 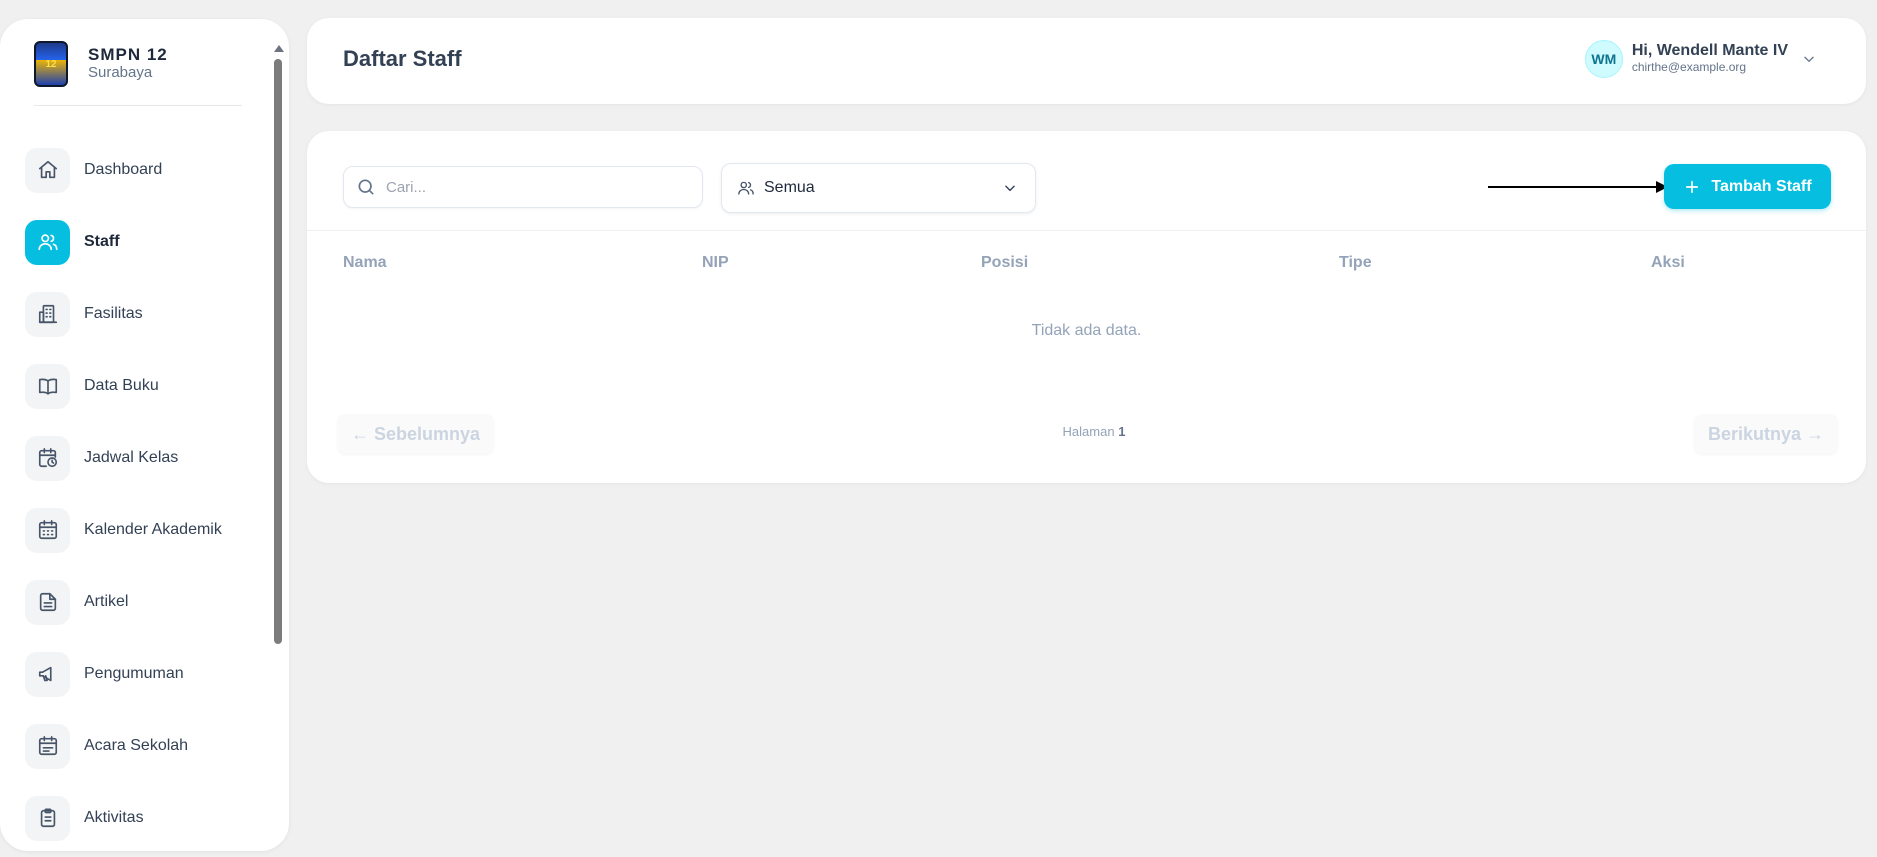 I want to click on document-icon, so click(x=47, y=602).